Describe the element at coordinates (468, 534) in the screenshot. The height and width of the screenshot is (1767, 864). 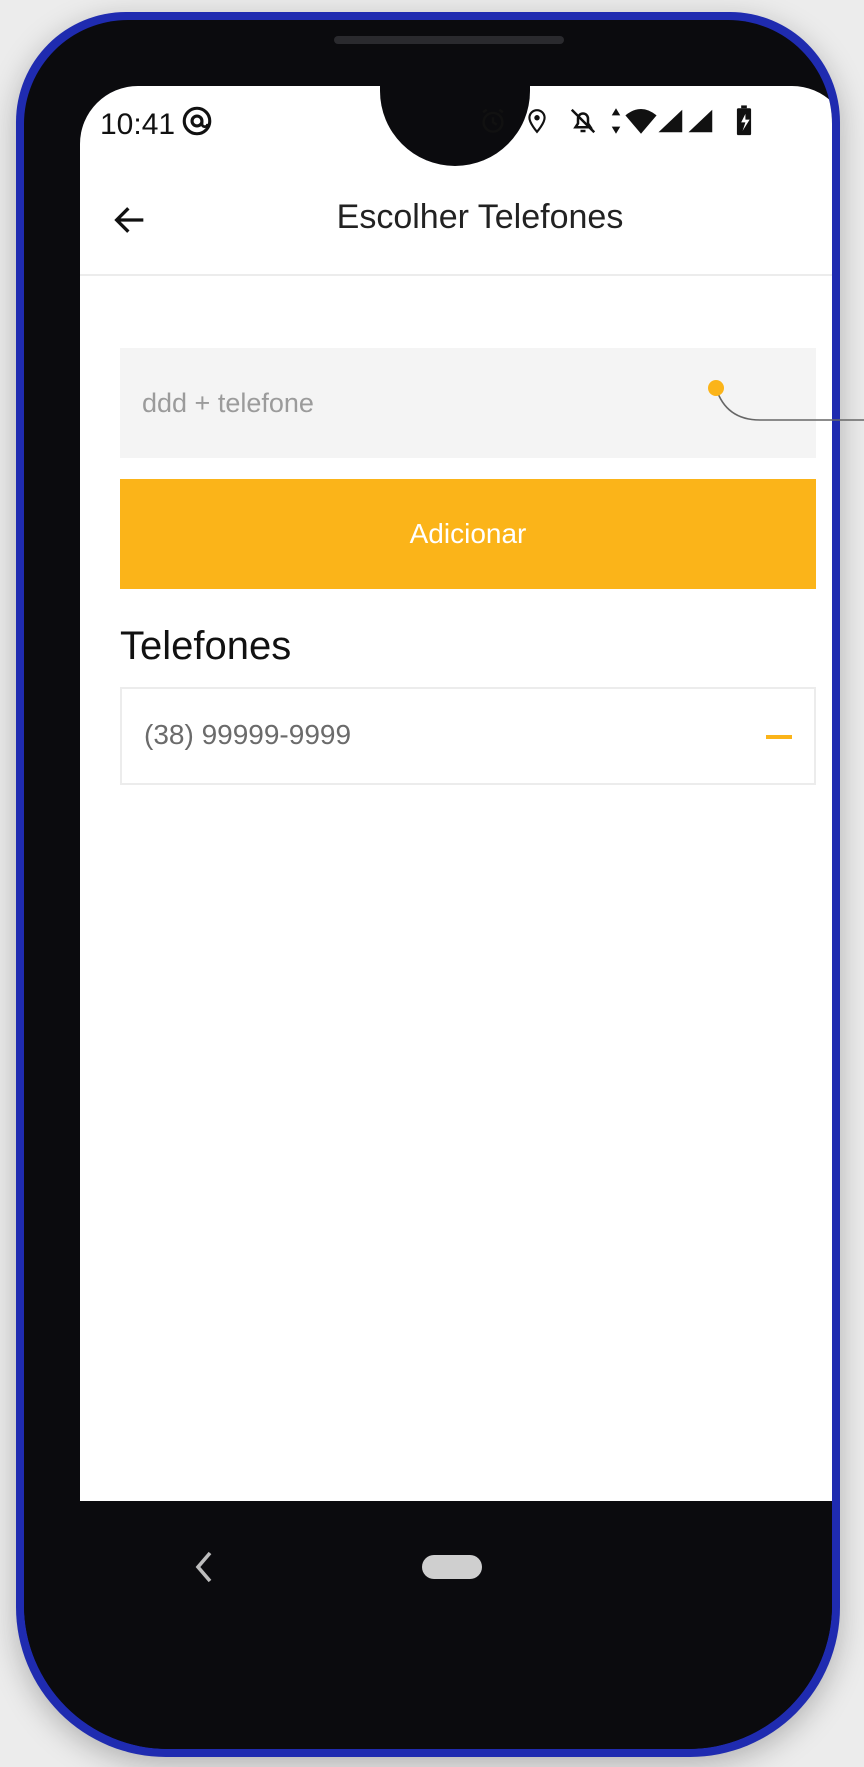
I see `add-phone-button: Adicionar` at that location.